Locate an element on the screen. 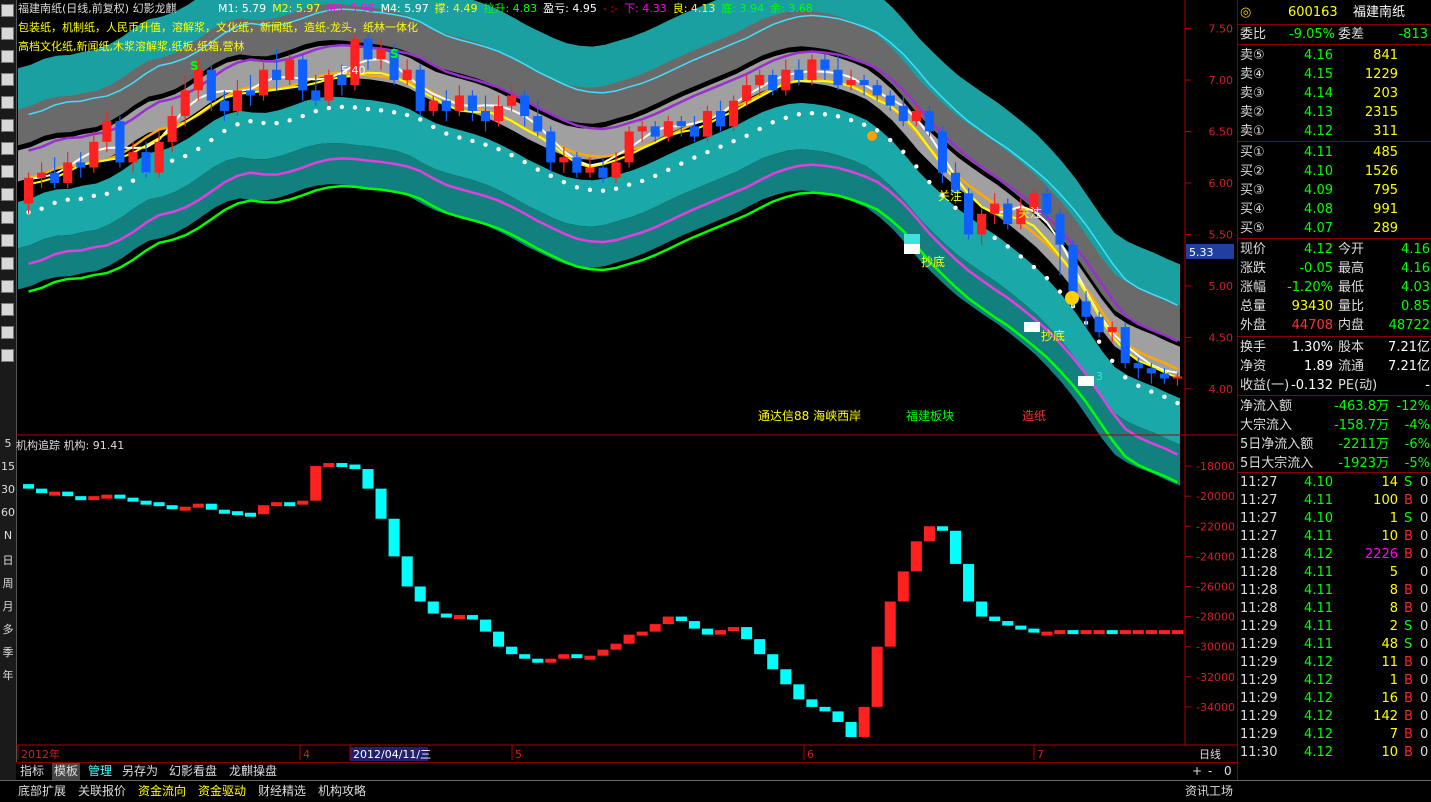 The width and height of the screenshot is (1431, 802). period-button: 30 is located at coordinates (8, 489).